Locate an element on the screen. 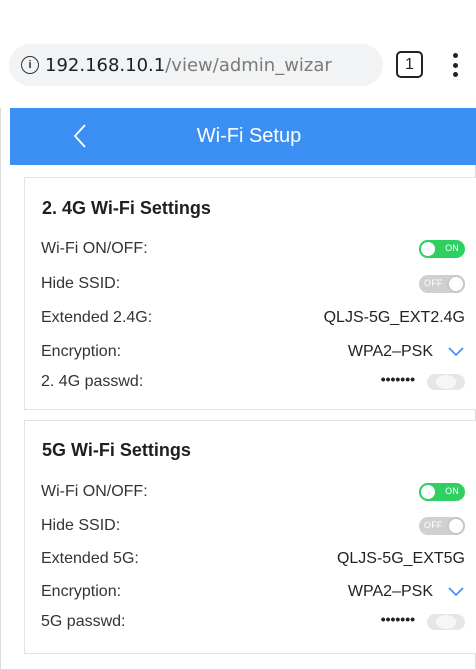 This screenshot has height=670, width=476. section-title: 5G Wi-Fi Settings is located at coordinates (116, 450).